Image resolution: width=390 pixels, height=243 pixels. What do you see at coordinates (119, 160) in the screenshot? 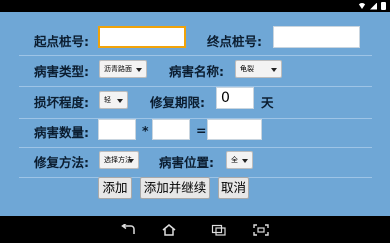
I see `repair-method-spinner: 选择方法` at bounding box center [119, 160].